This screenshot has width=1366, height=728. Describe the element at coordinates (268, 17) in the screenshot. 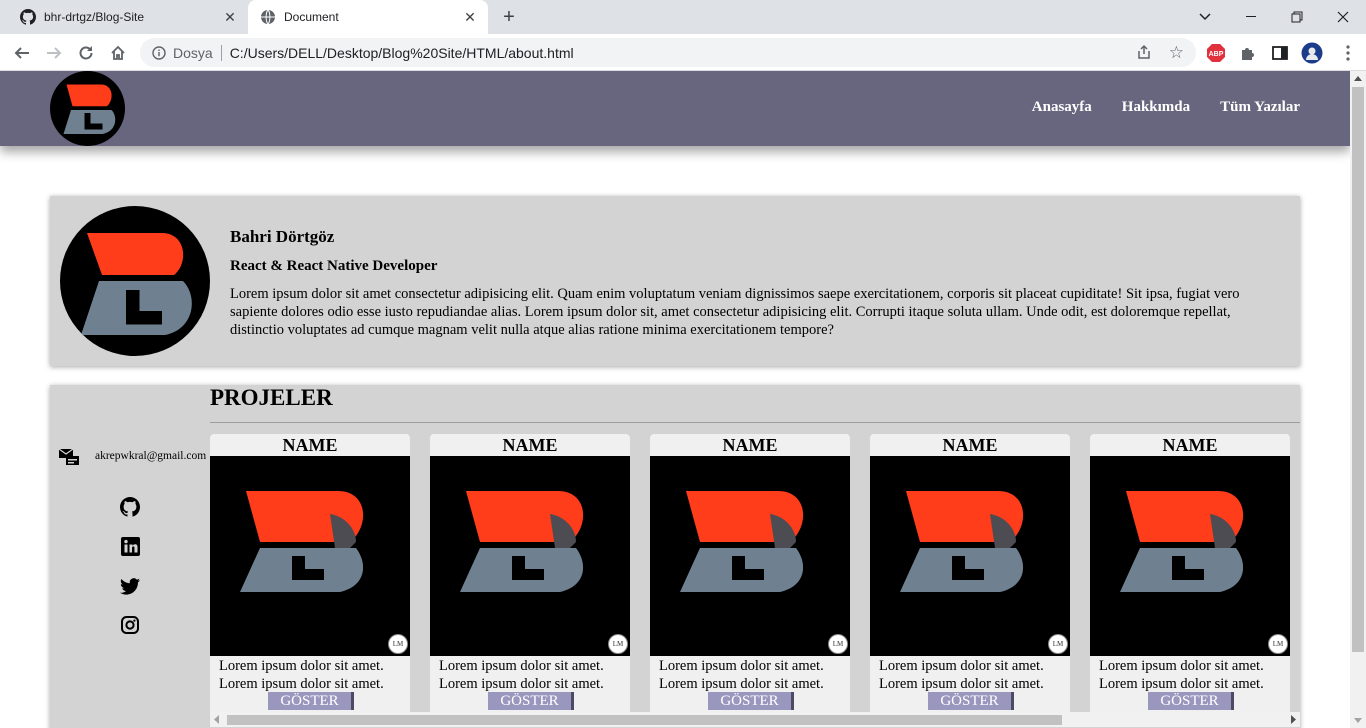

I see `globe-icon` at that location.